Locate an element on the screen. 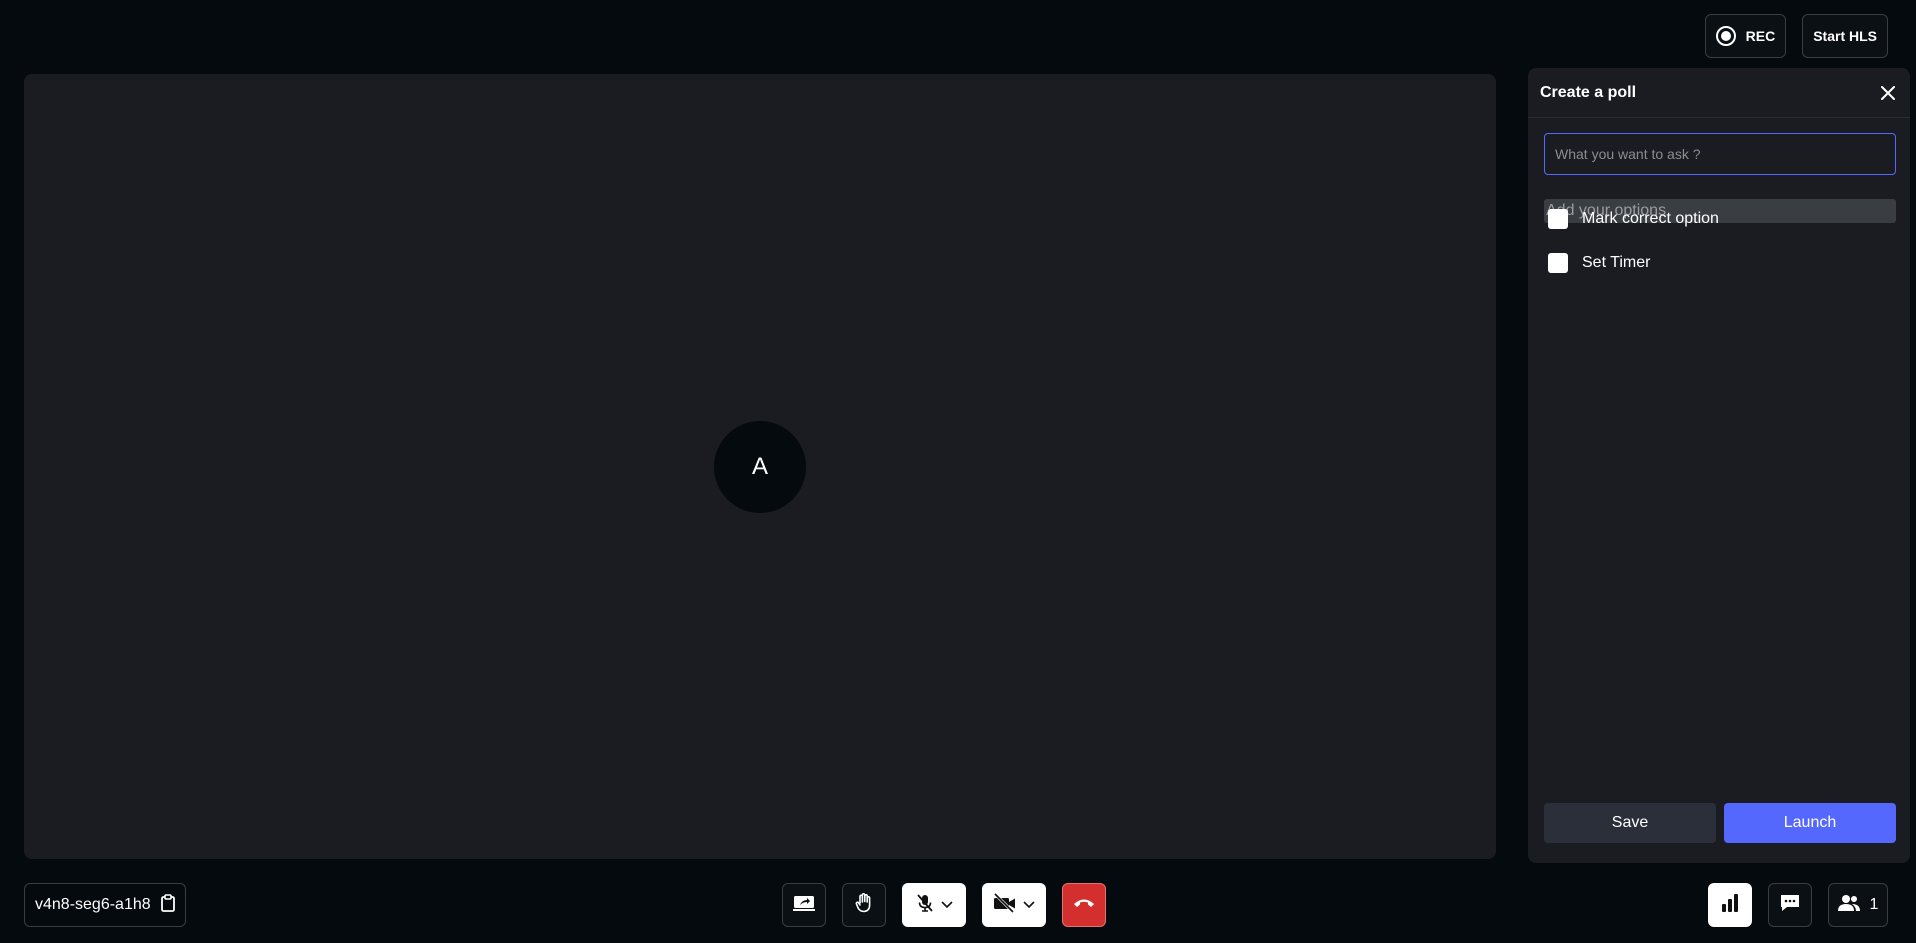 The image size is (1916, 943). meeting-controls is located at coordinates (944, 905).